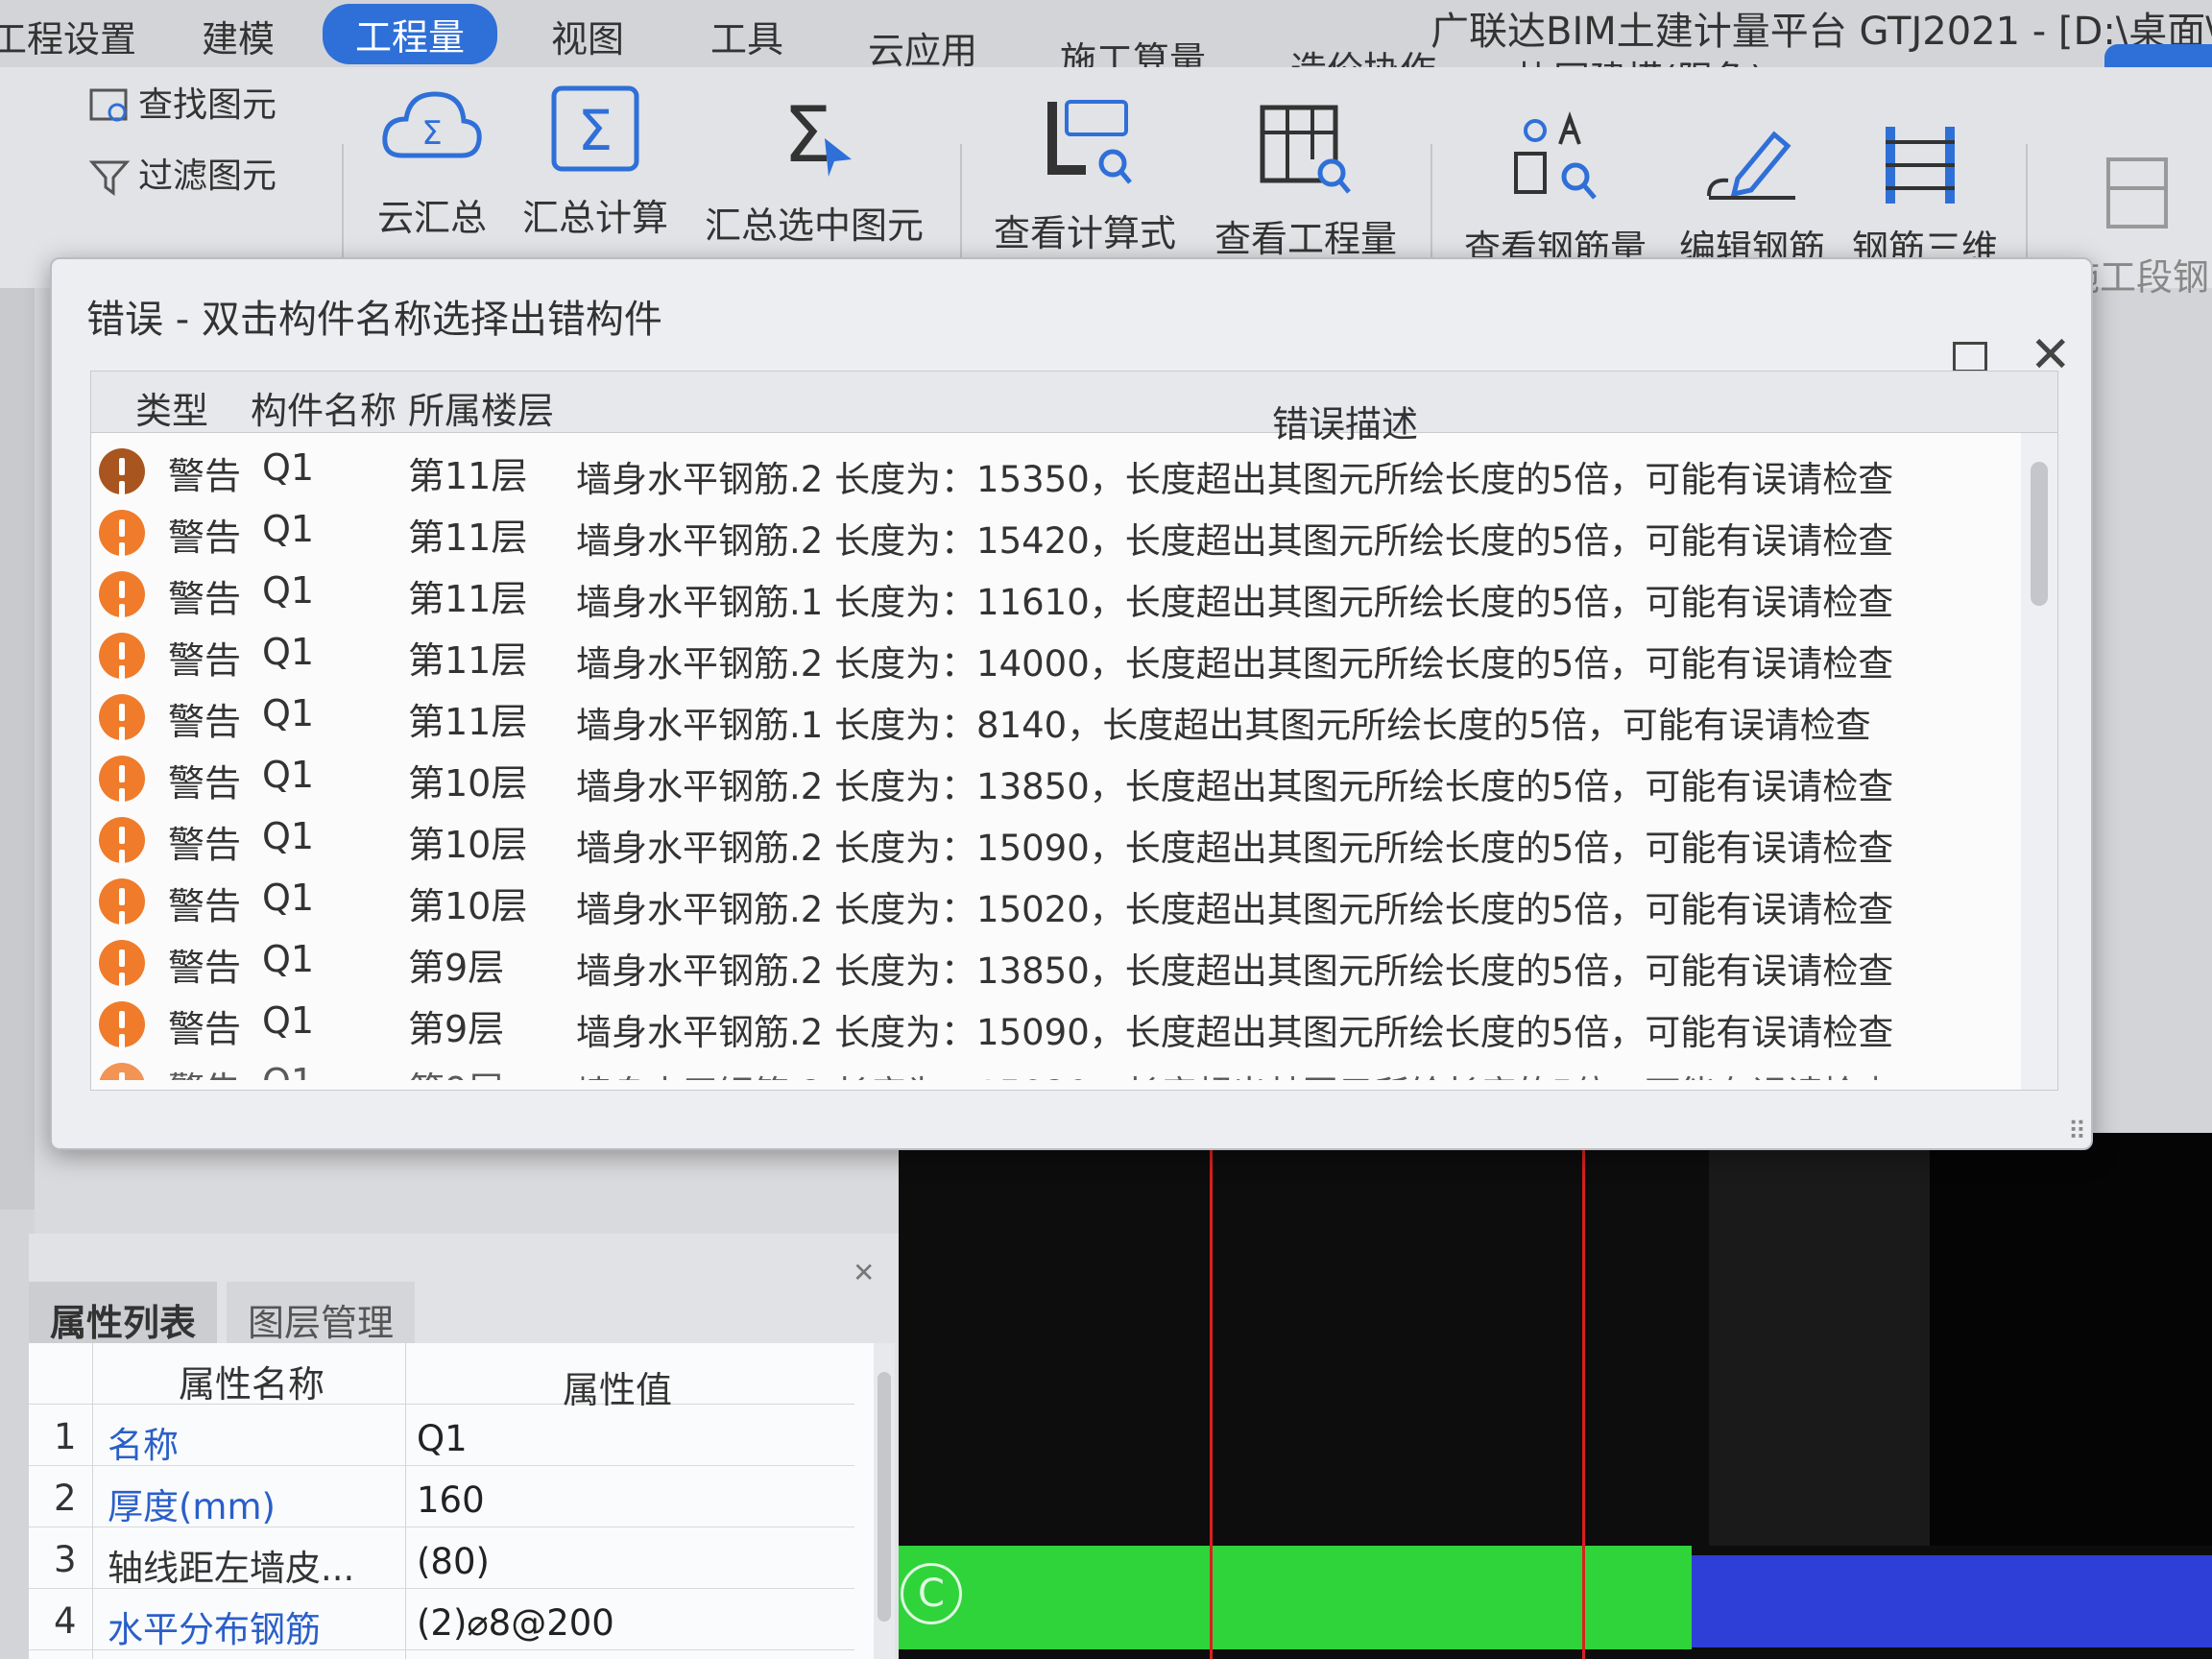 The image size is (2212, 1659). I want to click on view-rebar-icon, so click(1555, 155).